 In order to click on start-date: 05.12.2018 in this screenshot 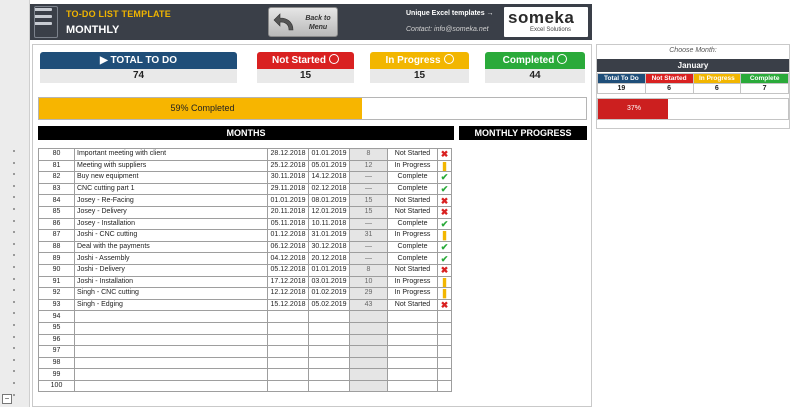, I will do `click(288, 270)`.